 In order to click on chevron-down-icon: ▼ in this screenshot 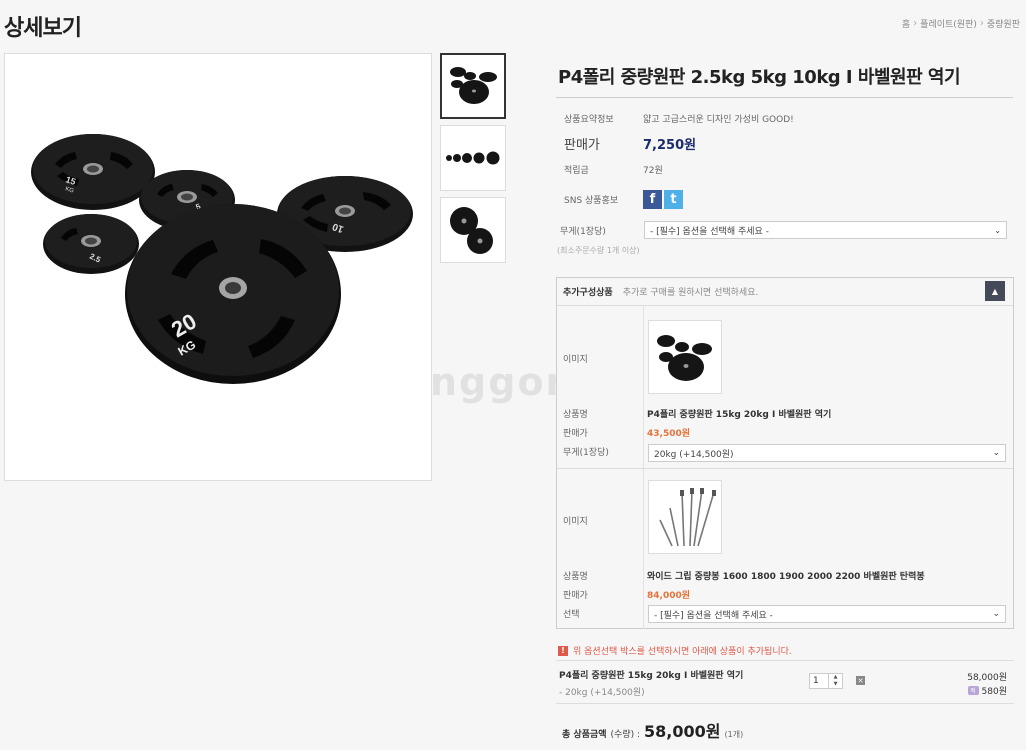, I will do `click(836, 684)`.